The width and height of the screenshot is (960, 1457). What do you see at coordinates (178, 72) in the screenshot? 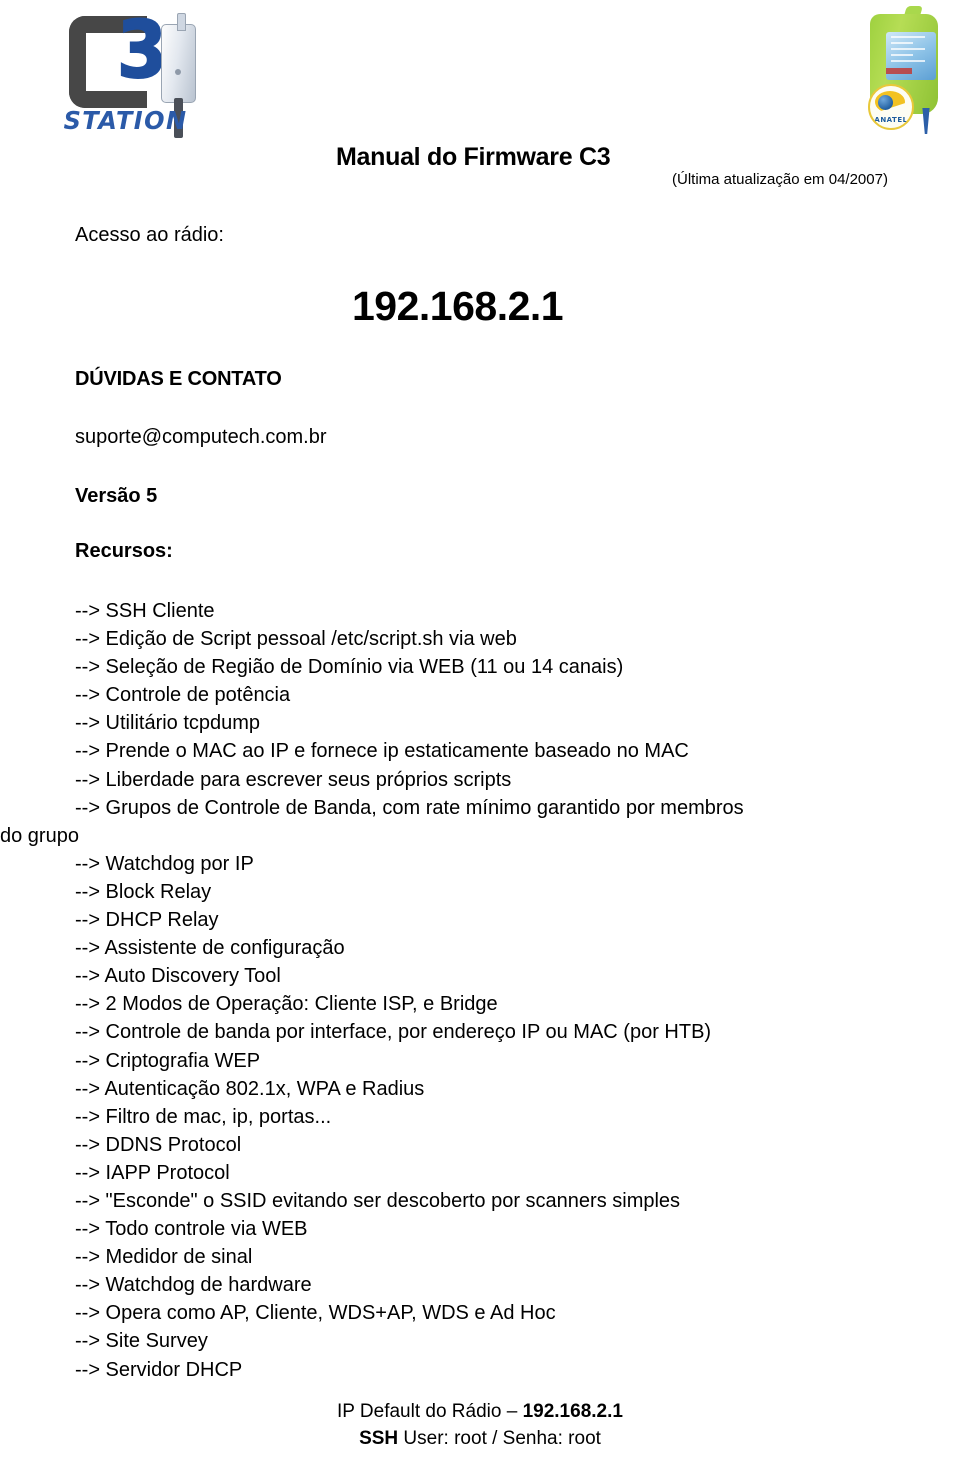
I see `logo-device-led-icon` at bounding box center [178, 72].